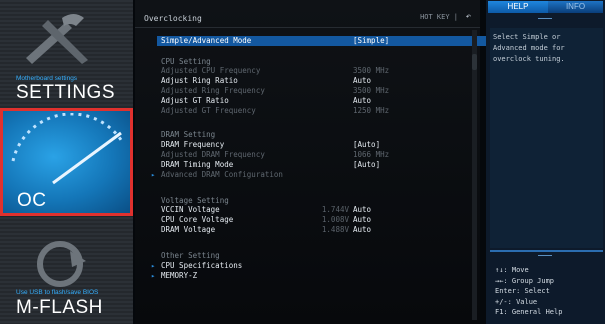  I want to click on setting-row: DRAM Frequency [Auto], so click(313, 145).